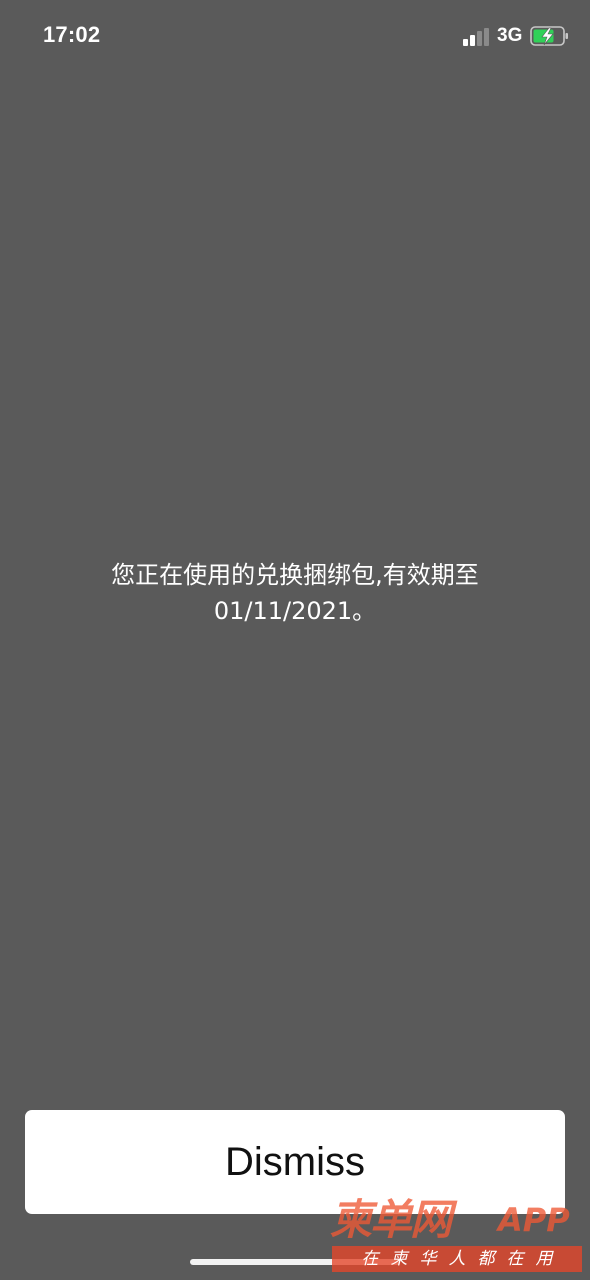  I want to click on message-line-2: 01/11/2021。, so click(295, 611).